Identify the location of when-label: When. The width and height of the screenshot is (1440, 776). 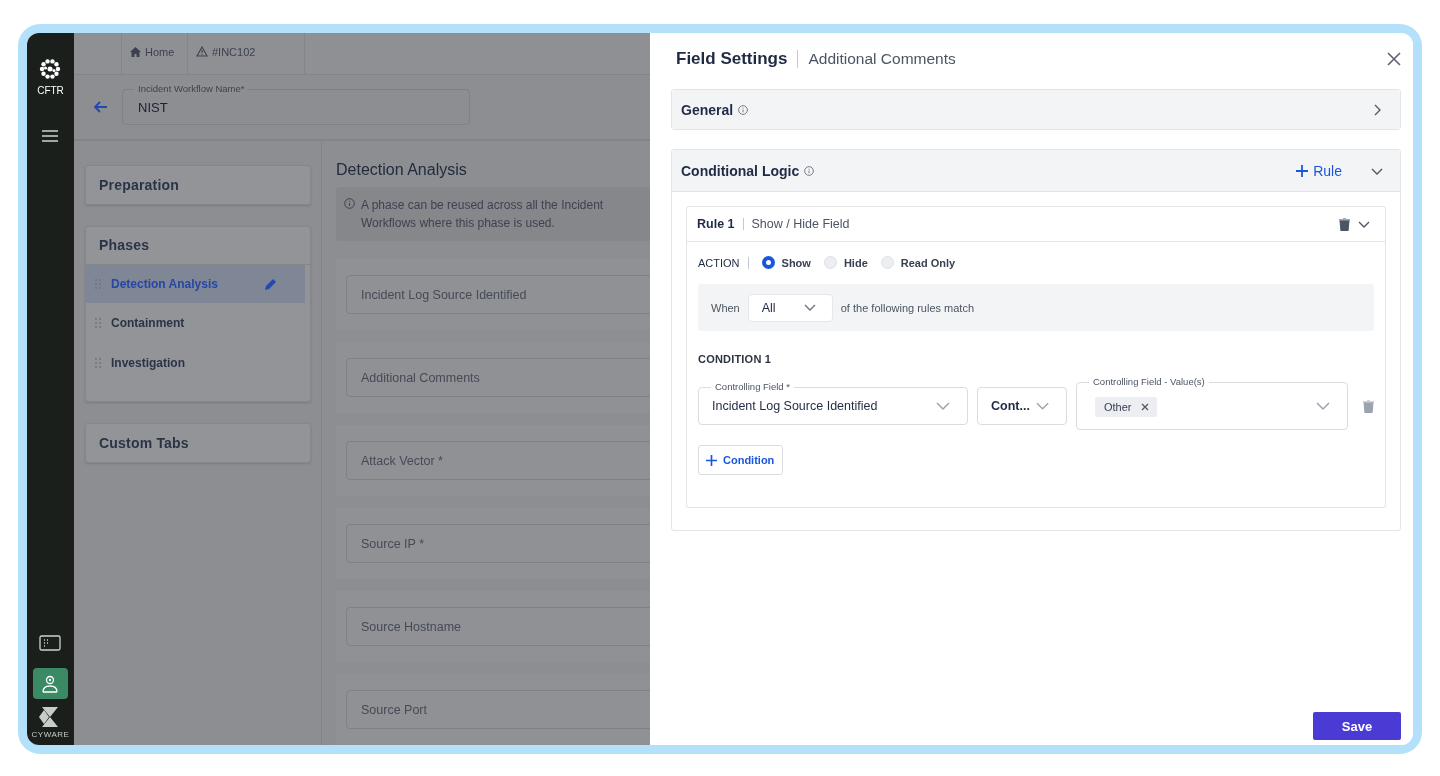
(725, 307).